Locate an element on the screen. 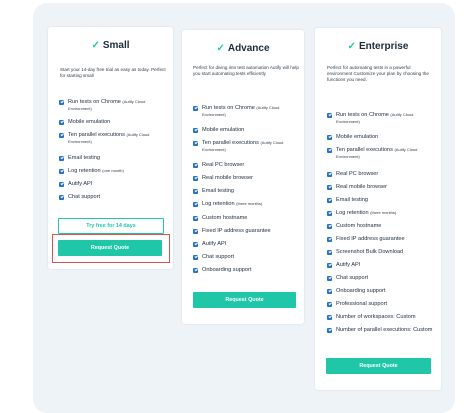  feature-label: Custom hostname is located at coordinates (224, 218).